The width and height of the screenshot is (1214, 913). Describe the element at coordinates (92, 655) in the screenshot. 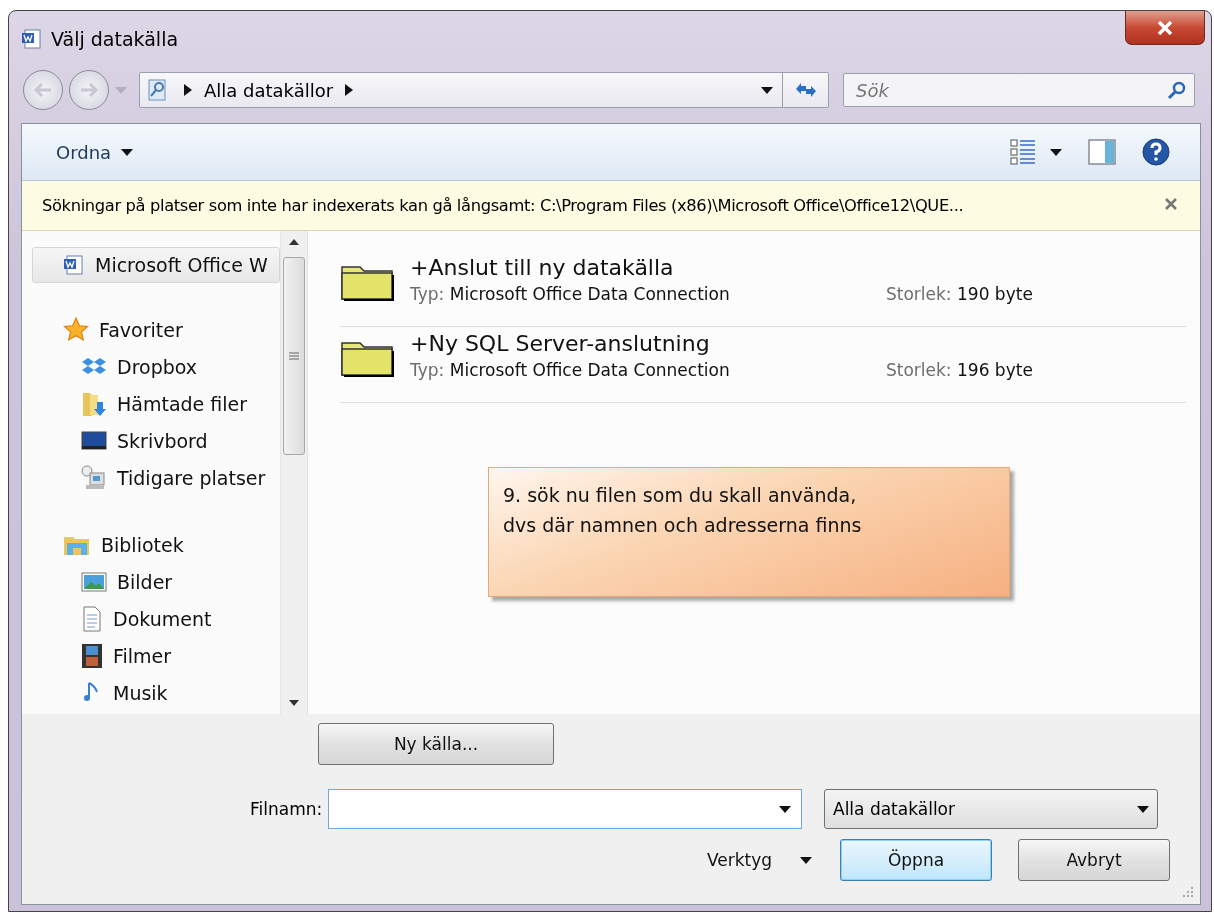

I see `film-icon` at that location.